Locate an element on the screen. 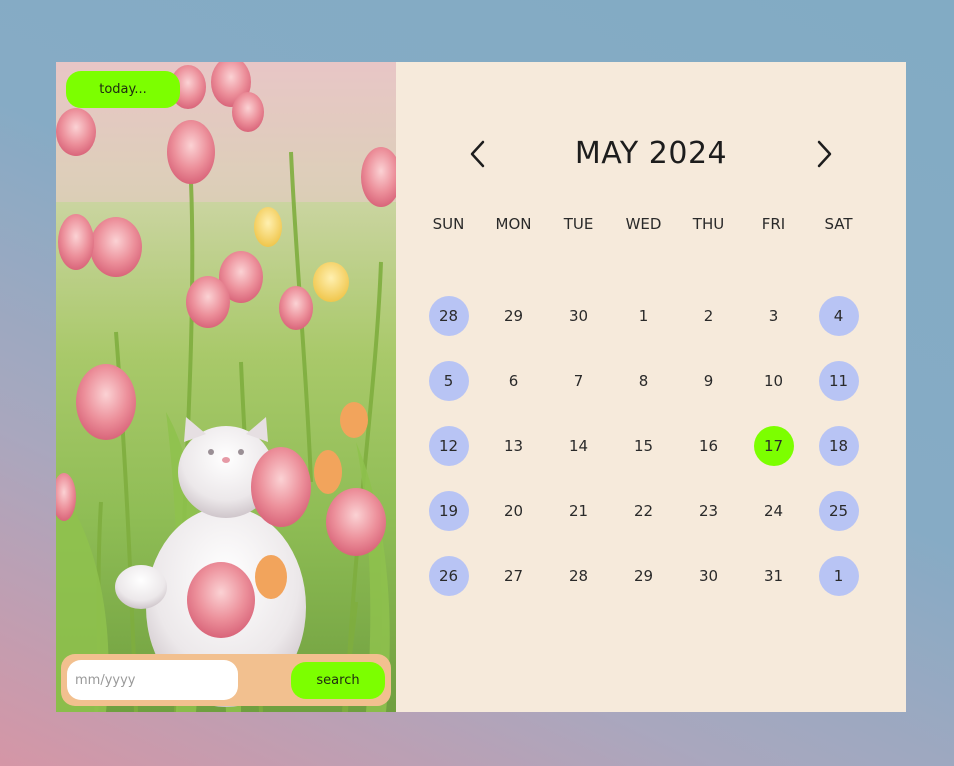 The image size is (954, 766). day-cell: 15 is located at coordinates (643, 446).